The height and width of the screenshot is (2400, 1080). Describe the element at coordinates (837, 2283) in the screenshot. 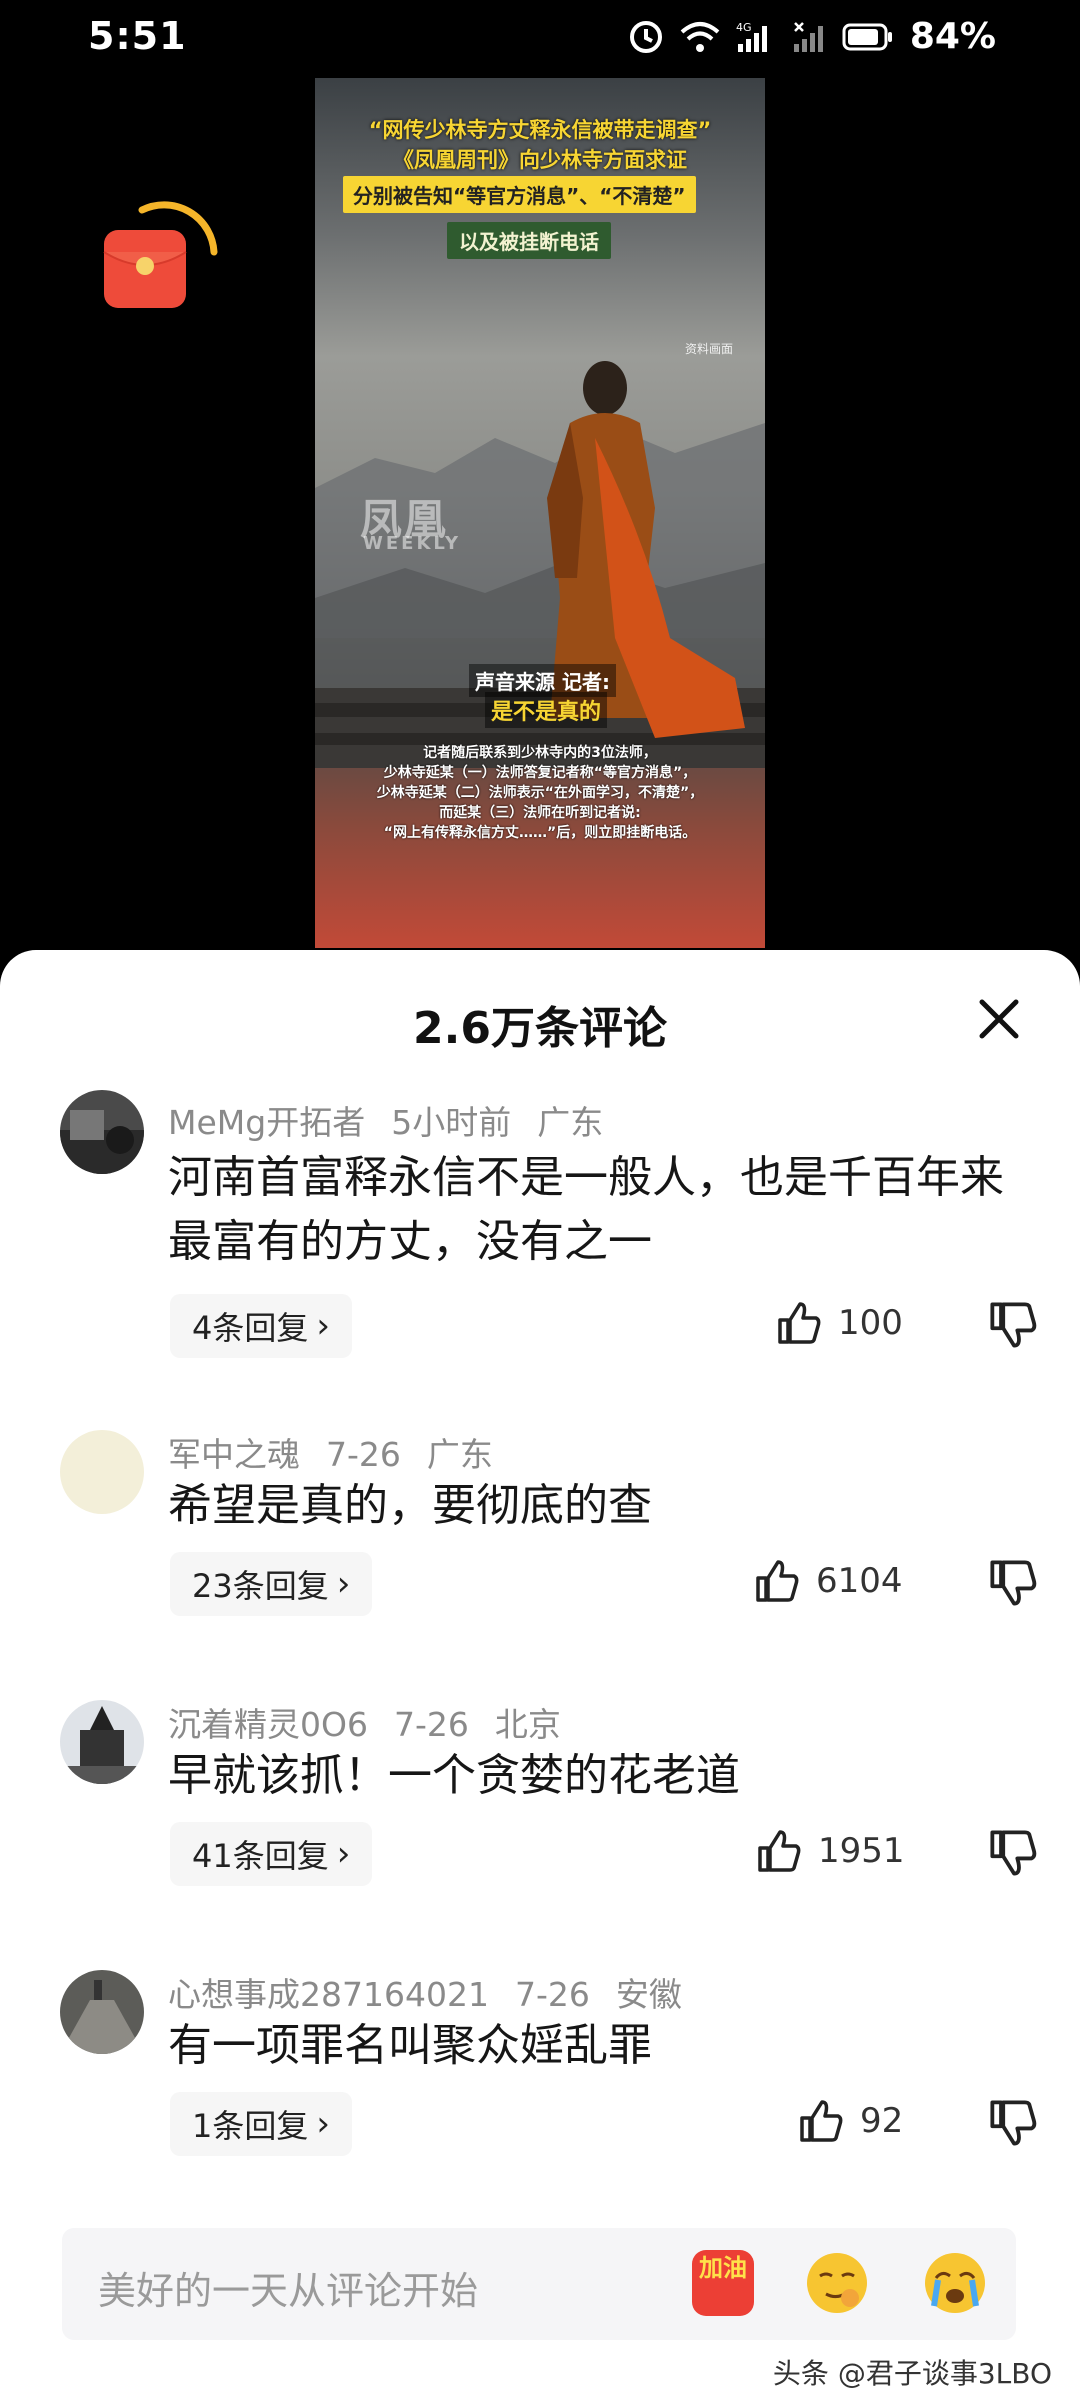

I see `smug-emoji-icon` at that location.